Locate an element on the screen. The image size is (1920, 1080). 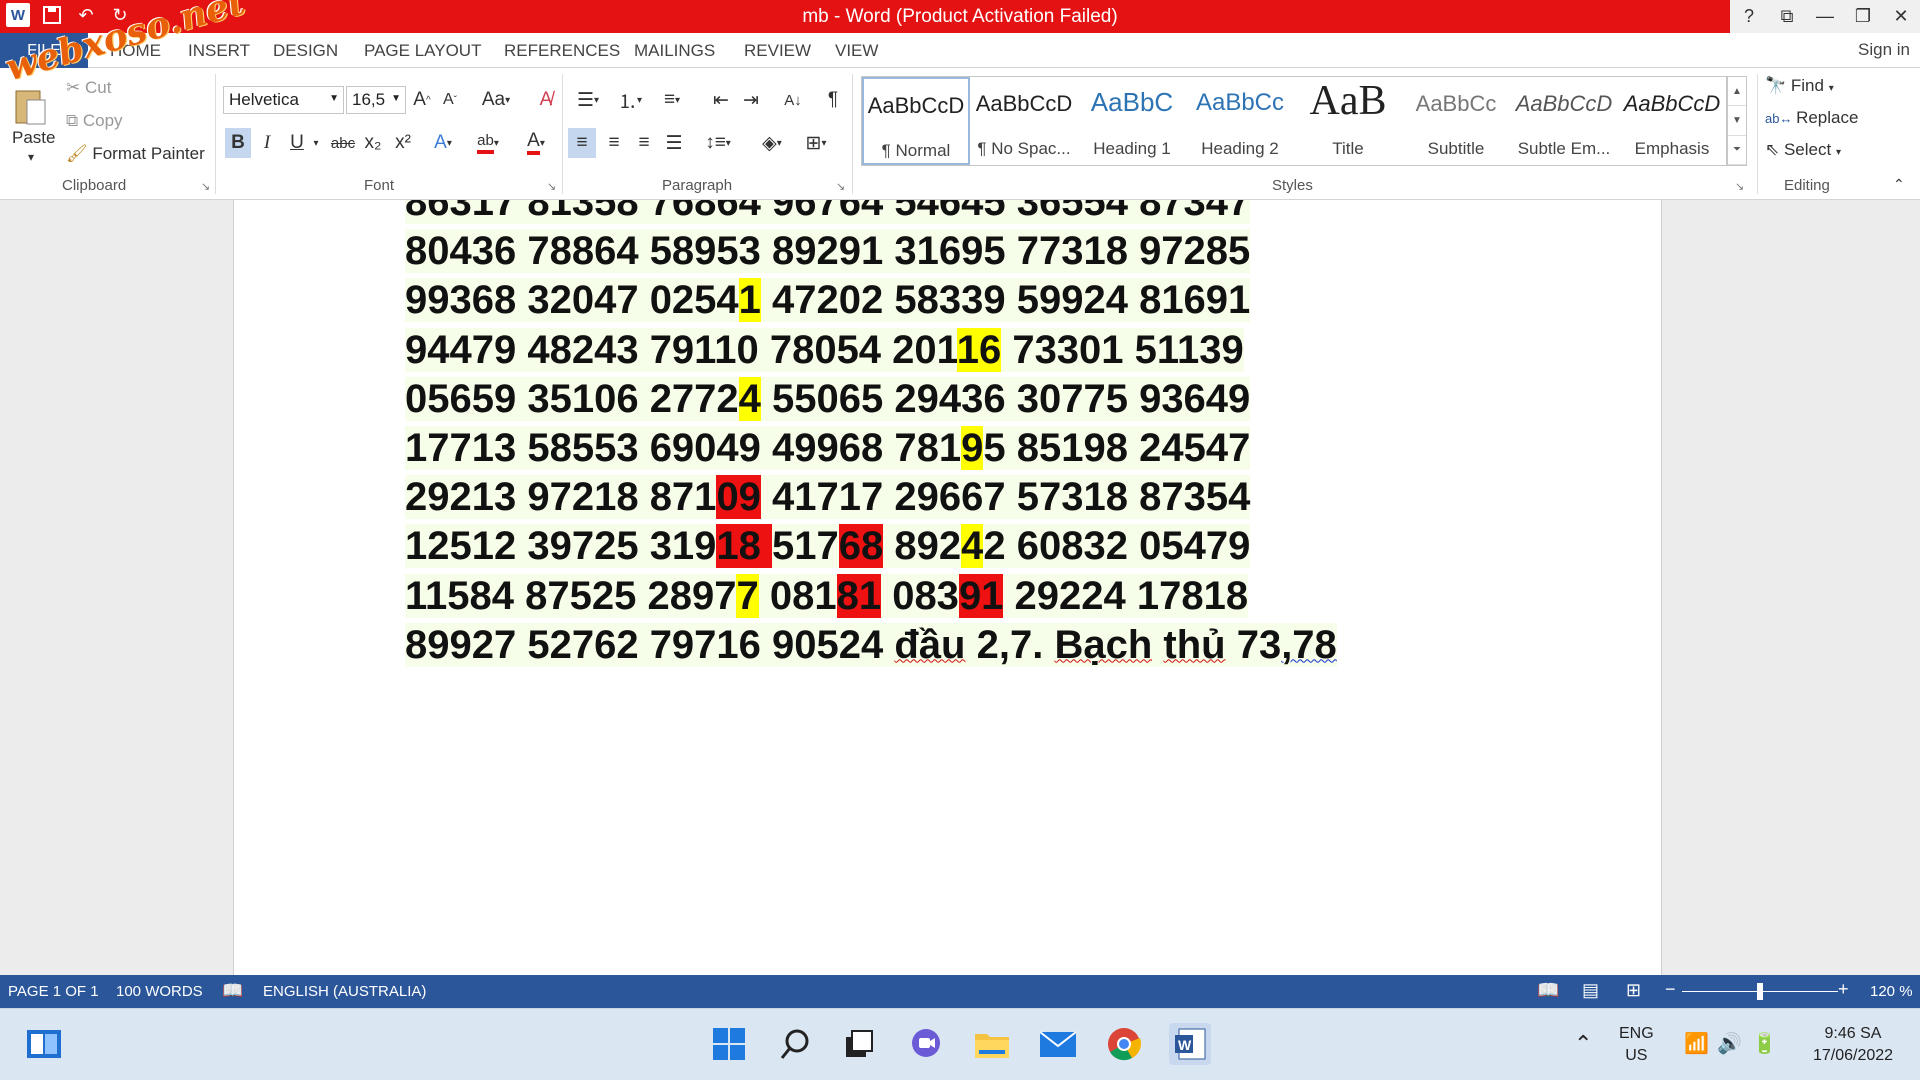
numbering-icon: ⒈ ▾ is located at coordinates (630, 100).